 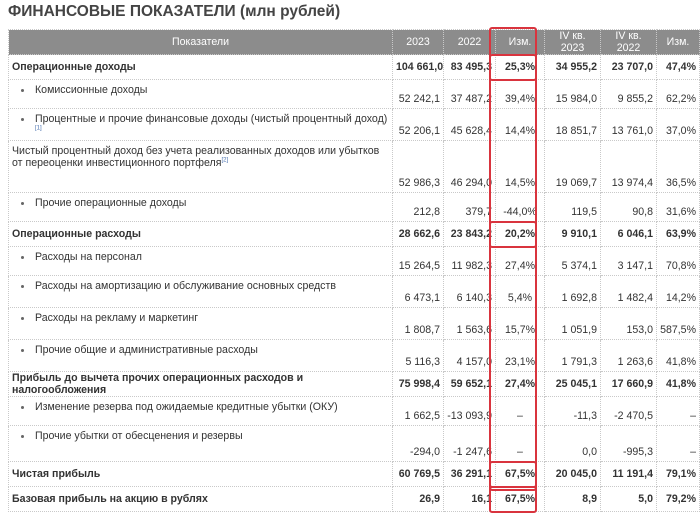 I want to click on header-indicator: Показатели, so click(x=200, y=42).